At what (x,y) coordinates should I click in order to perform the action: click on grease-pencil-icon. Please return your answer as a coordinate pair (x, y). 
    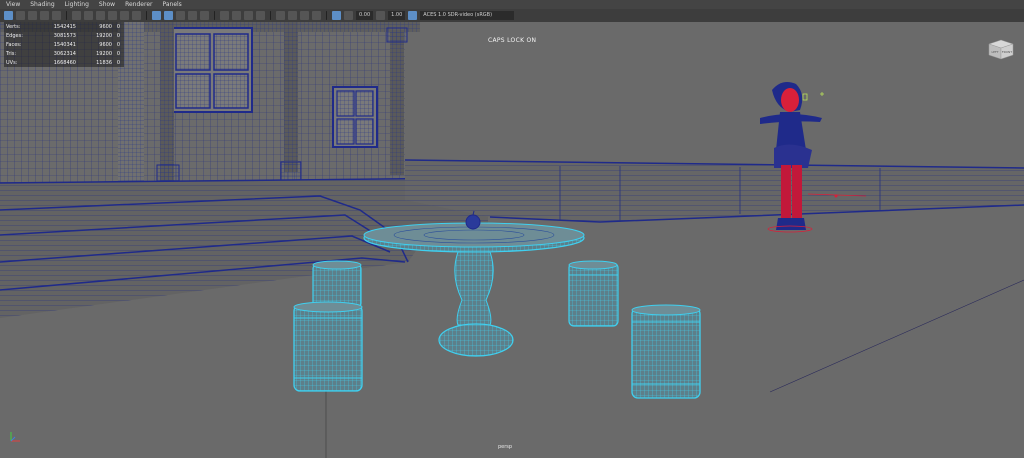
    Looking at the image, I should click on (56, 15).